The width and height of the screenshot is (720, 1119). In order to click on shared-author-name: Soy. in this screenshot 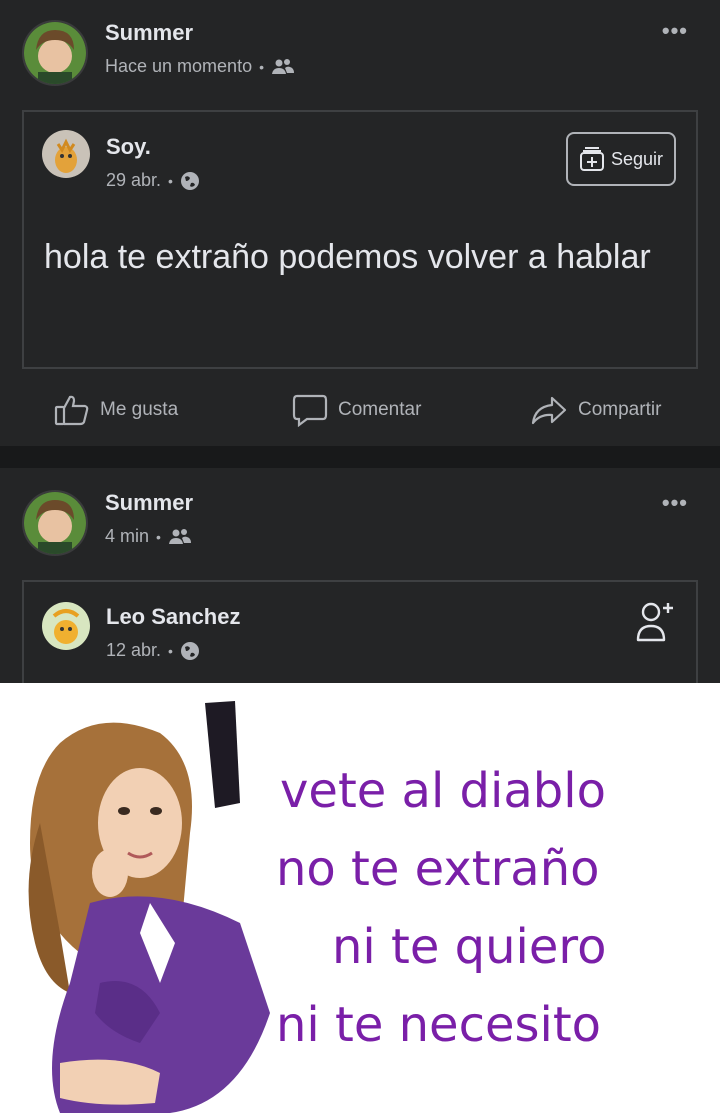, I will do `click(128, 147)`.